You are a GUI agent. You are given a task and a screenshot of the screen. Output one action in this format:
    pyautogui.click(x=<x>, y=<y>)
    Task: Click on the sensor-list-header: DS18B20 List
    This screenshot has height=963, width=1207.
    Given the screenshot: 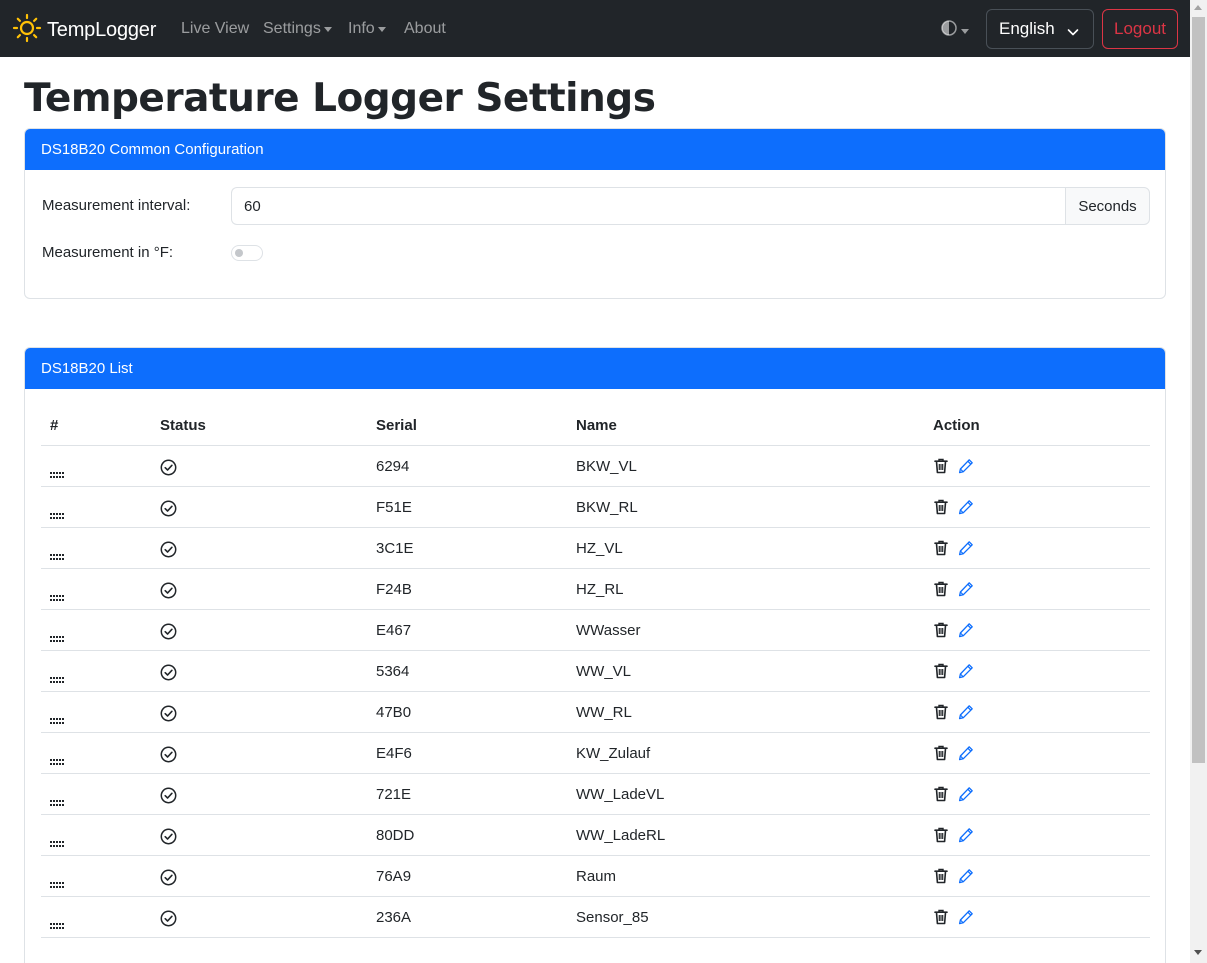 What is the action you would take?
    pyautogui.click(x=595, y=368)
    